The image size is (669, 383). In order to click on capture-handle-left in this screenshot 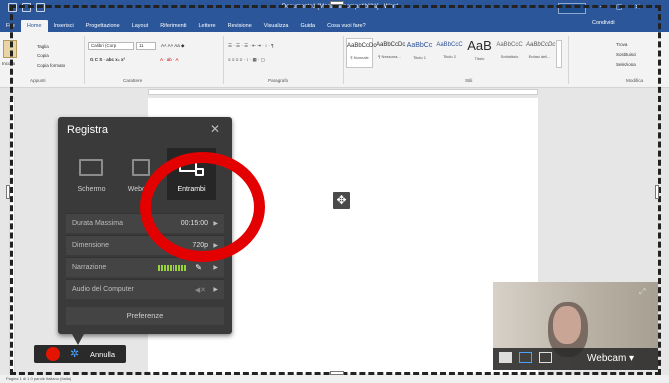, I will do `click(8, 192)`.